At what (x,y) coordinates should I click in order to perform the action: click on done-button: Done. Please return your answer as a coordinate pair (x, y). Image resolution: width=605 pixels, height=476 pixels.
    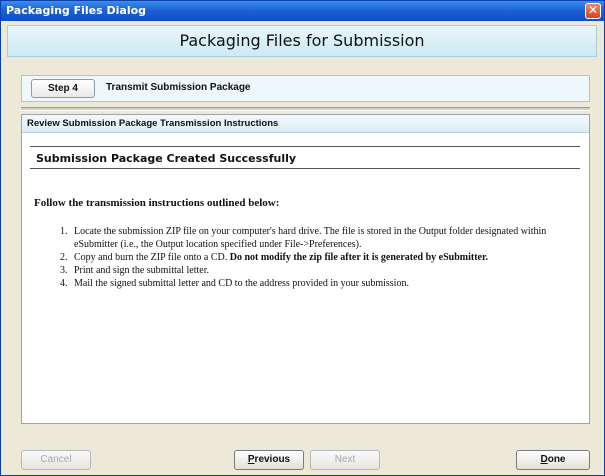
    Looking at the image, I should click on (553, 460).